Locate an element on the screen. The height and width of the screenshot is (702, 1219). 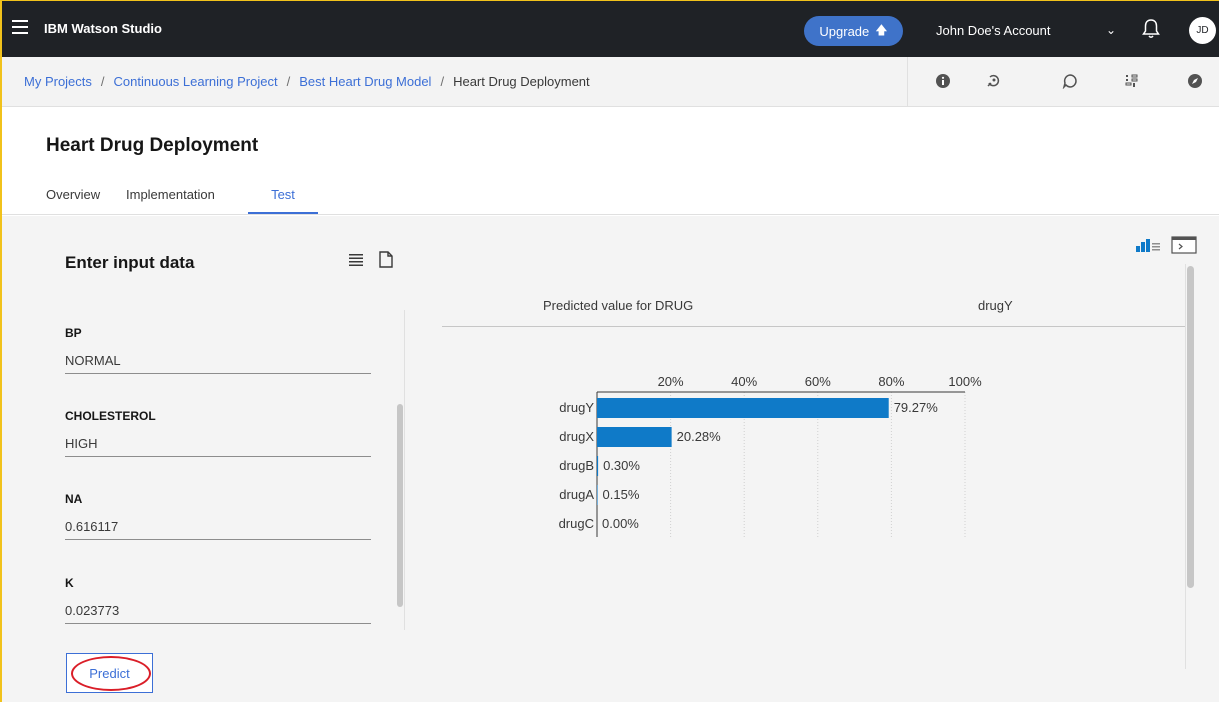
field-bp: BP is located at coordinates (218, 350).